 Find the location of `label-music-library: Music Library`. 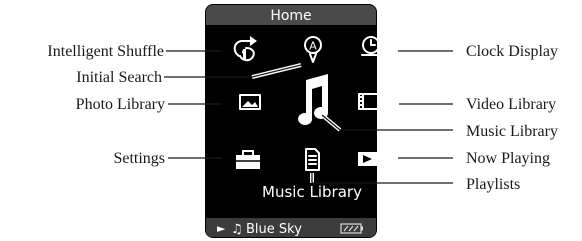

label-music-library: Music Library is located at coordinates (512, 131).